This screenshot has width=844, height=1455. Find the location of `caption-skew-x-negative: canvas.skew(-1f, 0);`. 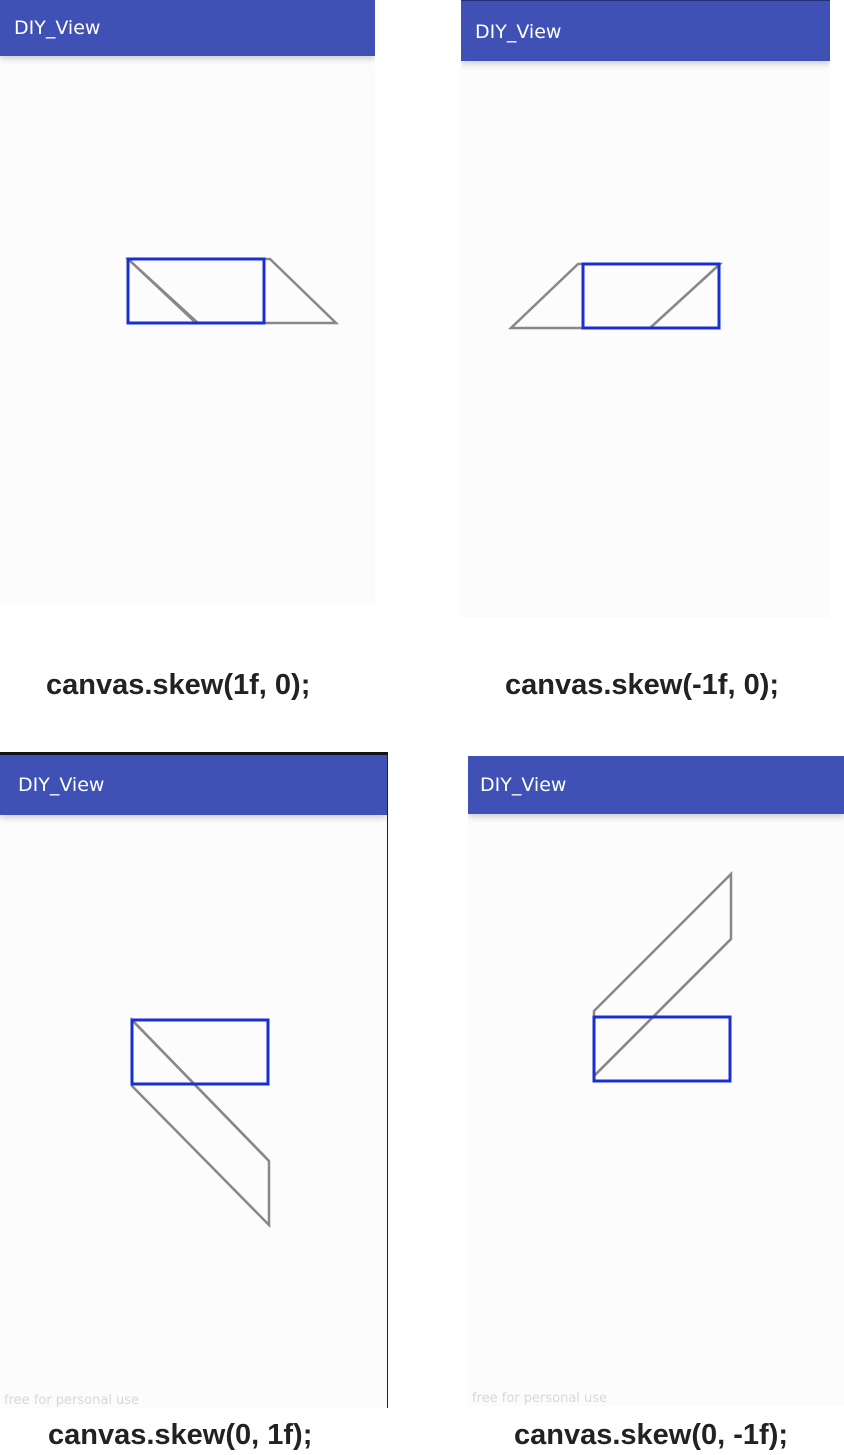

caption-skew-x-negative: canvas.skew(-1f, 0); is located at coordinates (642, 685).